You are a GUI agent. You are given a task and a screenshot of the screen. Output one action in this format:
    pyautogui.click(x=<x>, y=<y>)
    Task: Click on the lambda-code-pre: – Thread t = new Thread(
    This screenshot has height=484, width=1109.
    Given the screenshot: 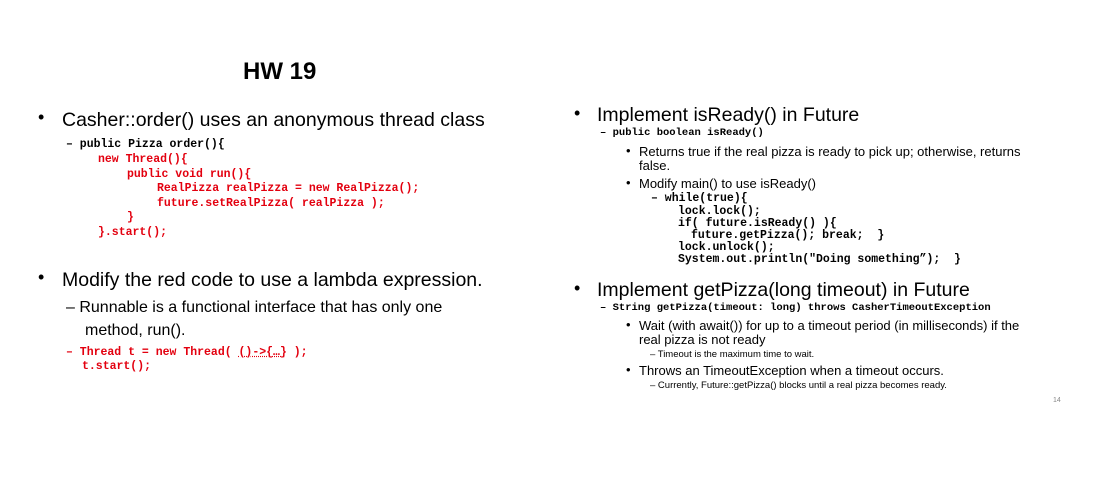 What is the action you would take?
    pyautogui.click(x=152, y=352)
    